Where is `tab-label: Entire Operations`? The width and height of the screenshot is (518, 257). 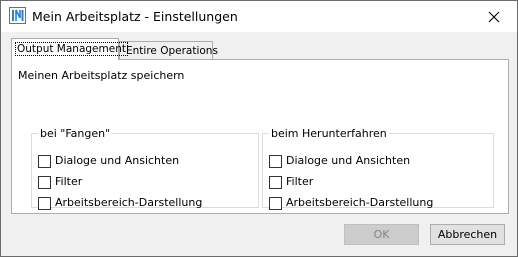
tab-label: Entire Operations is located at coordinates (172, 51).